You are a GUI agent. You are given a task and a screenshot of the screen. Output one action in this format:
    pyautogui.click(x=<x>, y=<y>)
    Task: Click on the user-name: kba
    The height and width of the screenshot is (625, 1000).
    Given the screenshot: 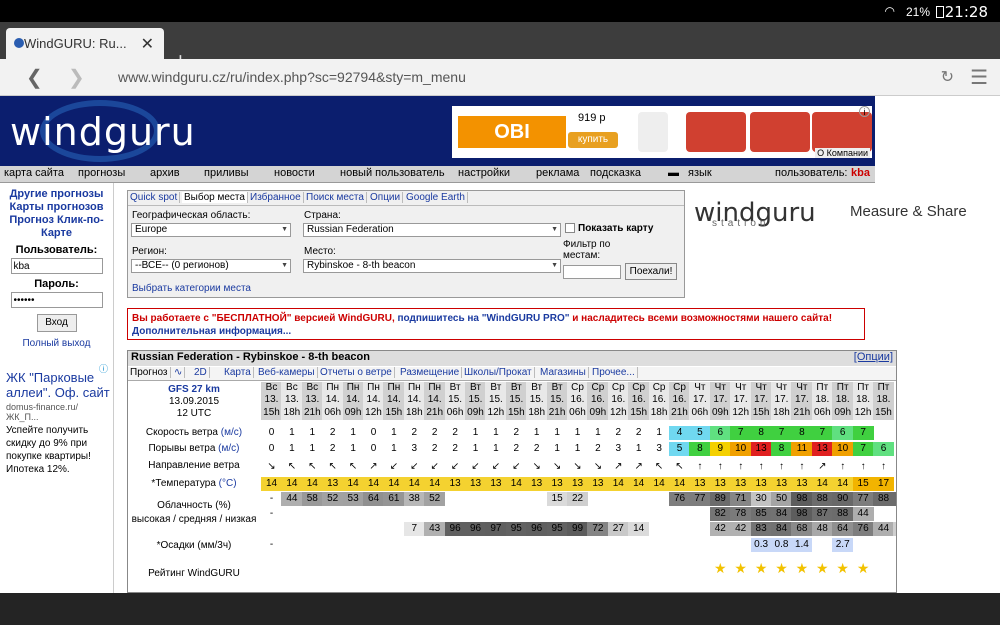 What is the action you would take?
    pyautogui.click(x=860, y=173)
    